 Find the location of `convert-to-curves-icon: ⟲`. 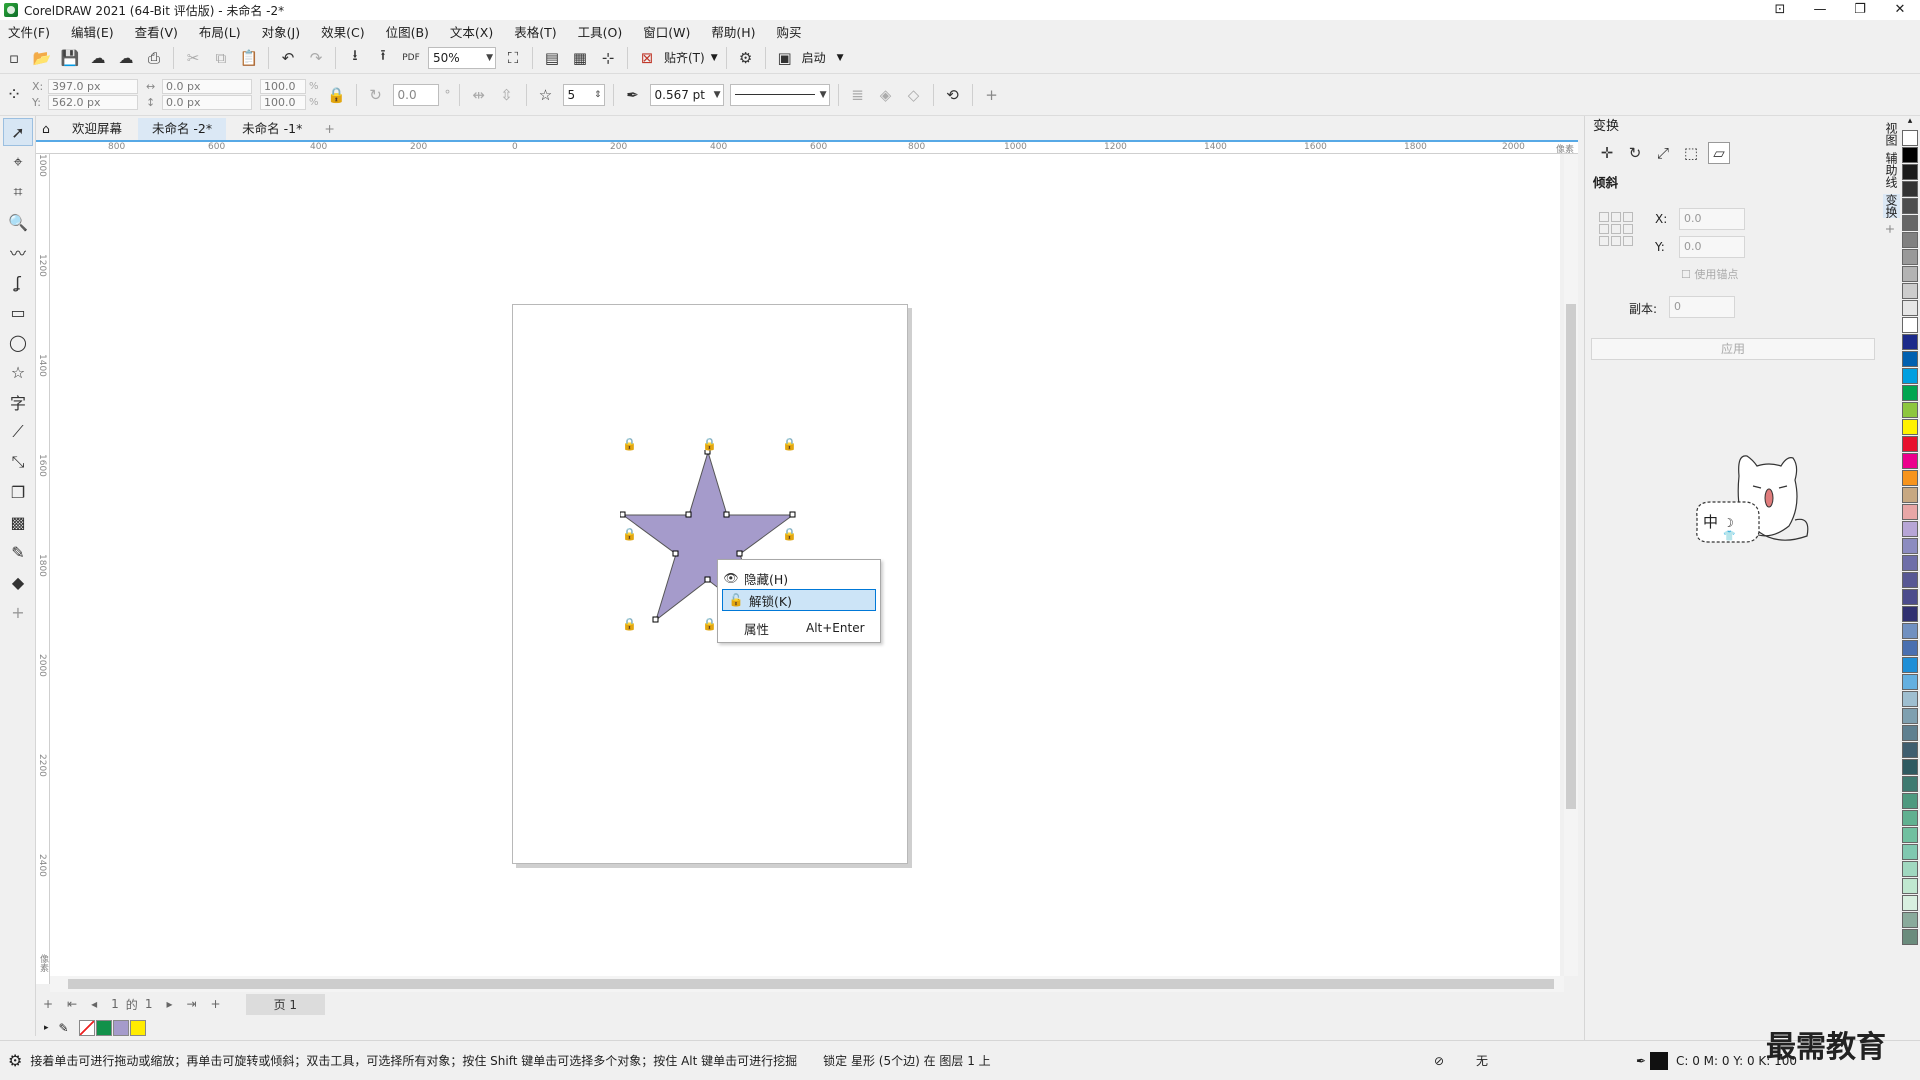

convert-to-curves-icon: ⟲ is located at coordinates (953, 95).